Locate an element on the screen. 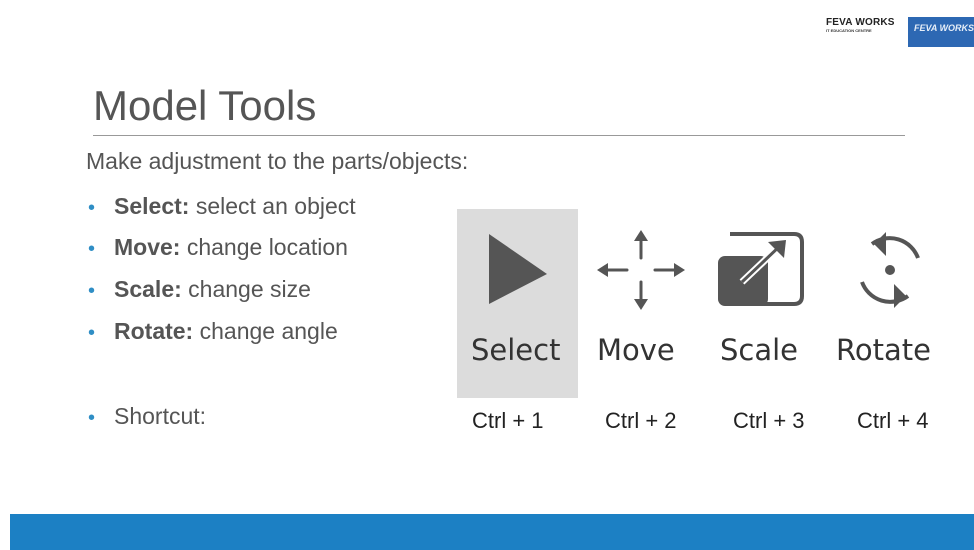  bullet-desc: select an object is located at coordinates (272, 206).